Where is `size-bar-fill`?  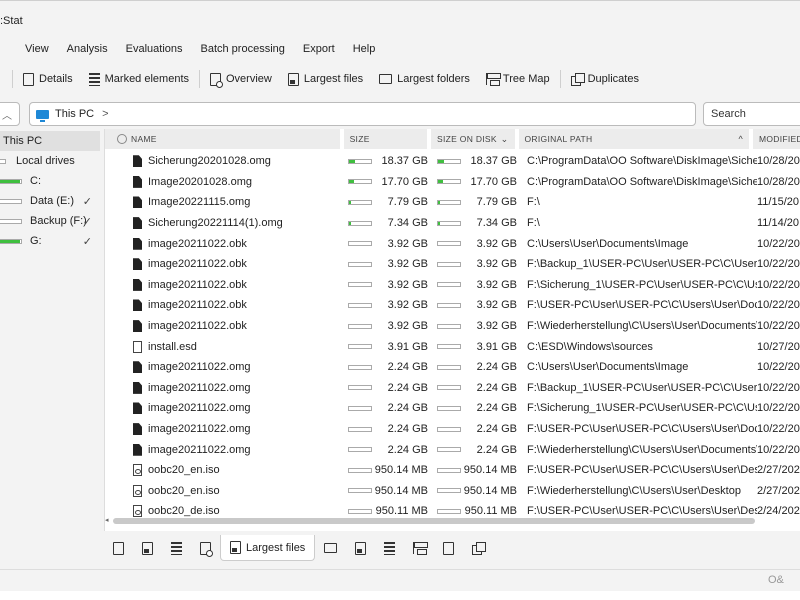
size-bar-fill is located at coordinates (350, 202).